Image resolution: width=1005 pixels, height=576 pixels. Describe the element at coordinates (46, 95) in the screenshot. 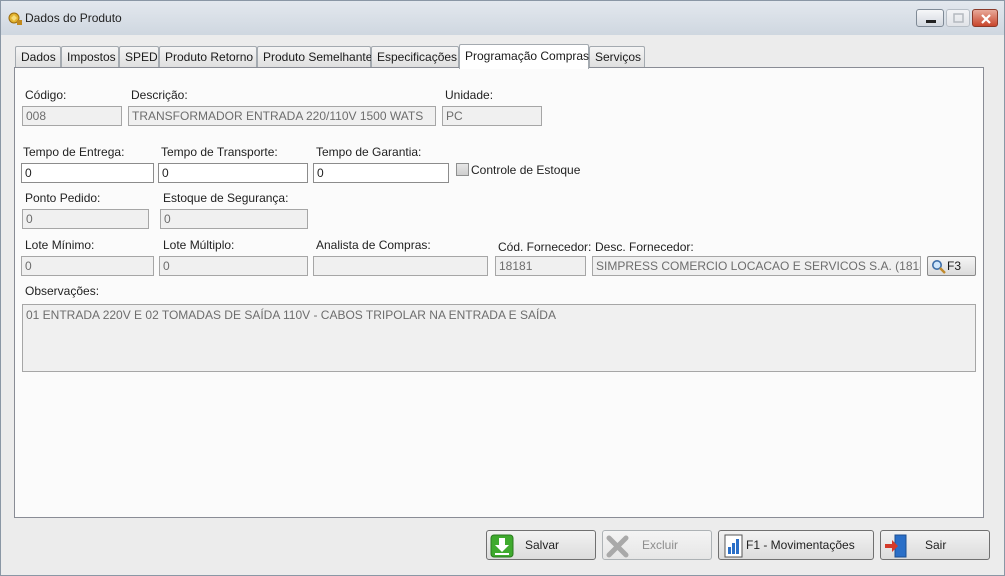

I see `codigo-label: Código:` at that location.